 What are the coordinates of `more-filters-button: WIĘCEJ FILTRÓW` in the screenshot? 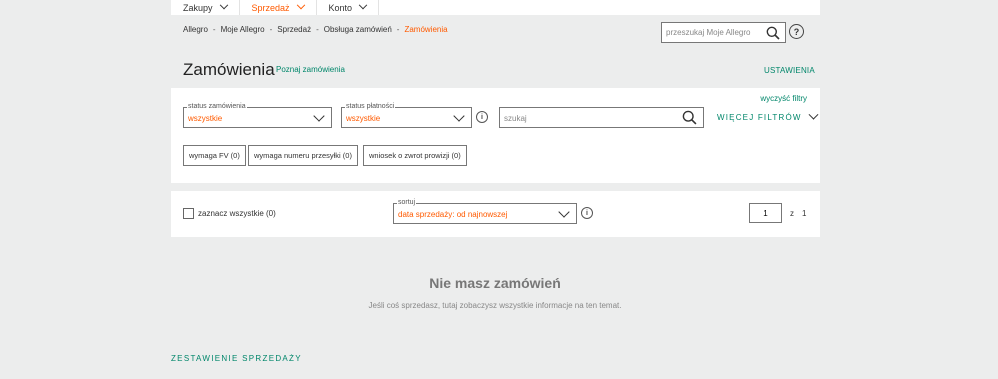 It's located at (768, 115).